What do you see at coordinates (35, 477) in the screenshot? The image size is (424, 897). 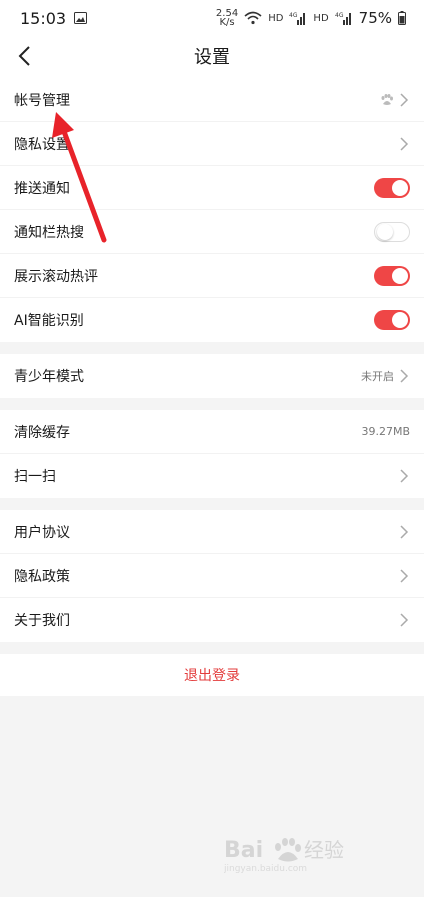 I see `row-label: 扫一扫` at bounding box center [35, 477].